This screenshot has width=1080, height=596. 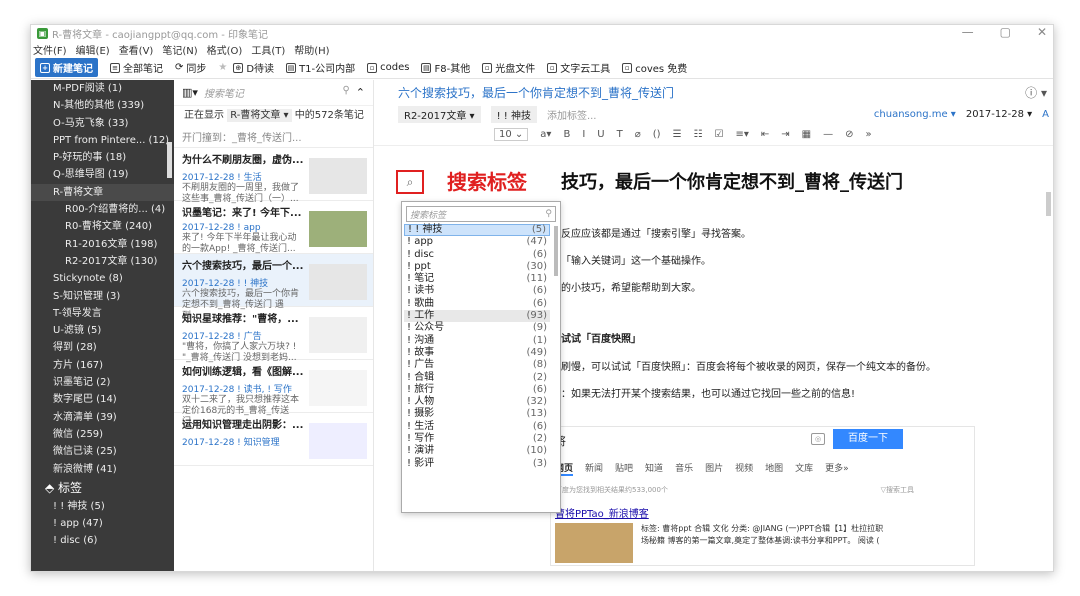 I want to click on sidebar-item: 得到 (28), so click(x=102, y=347).